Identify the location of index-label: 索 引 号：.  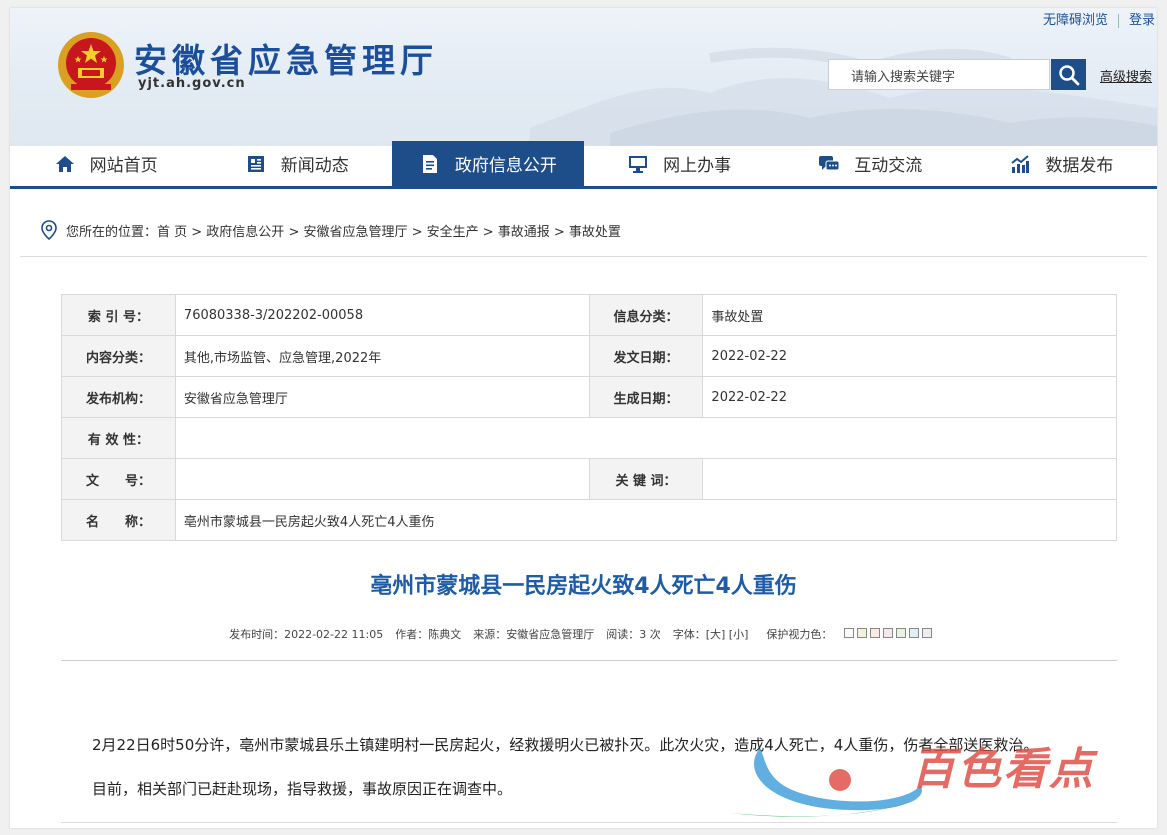
(118, 315).